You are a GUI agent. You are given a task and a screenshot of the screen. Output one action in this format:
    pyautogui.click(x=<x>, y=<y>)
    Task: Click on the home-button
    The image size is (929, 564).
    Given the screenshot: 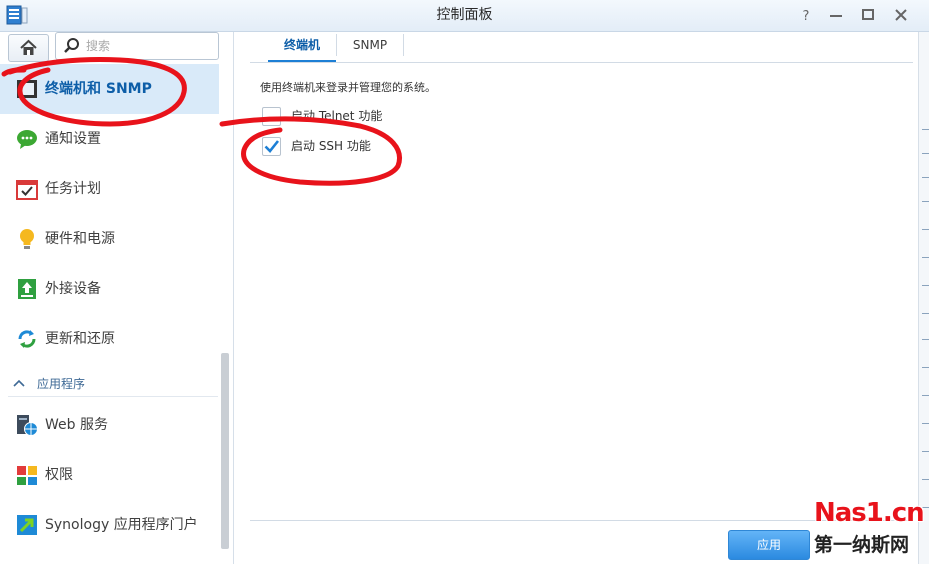 What is the action you would take?
    pyautogui.click(x=28, y=48)
    